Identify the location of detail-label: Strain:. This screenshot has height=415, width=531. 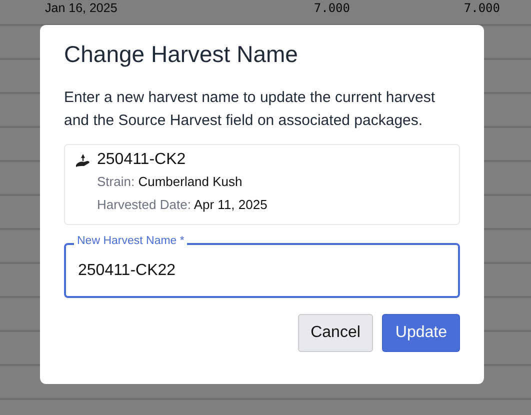
(116, 181).